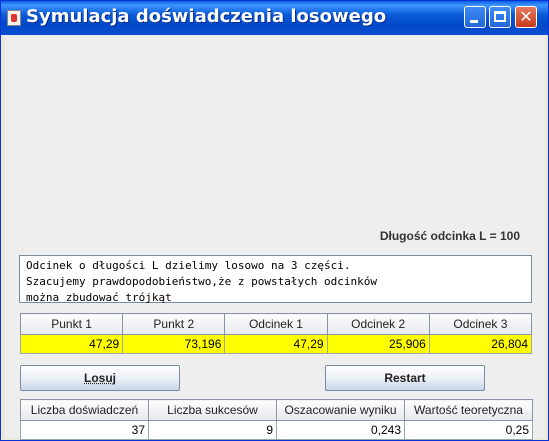 The image size is (549, 441). Describe the element at coordinates (340, 430) in the screenshot. I see `table-cell: 0,243` at that location.